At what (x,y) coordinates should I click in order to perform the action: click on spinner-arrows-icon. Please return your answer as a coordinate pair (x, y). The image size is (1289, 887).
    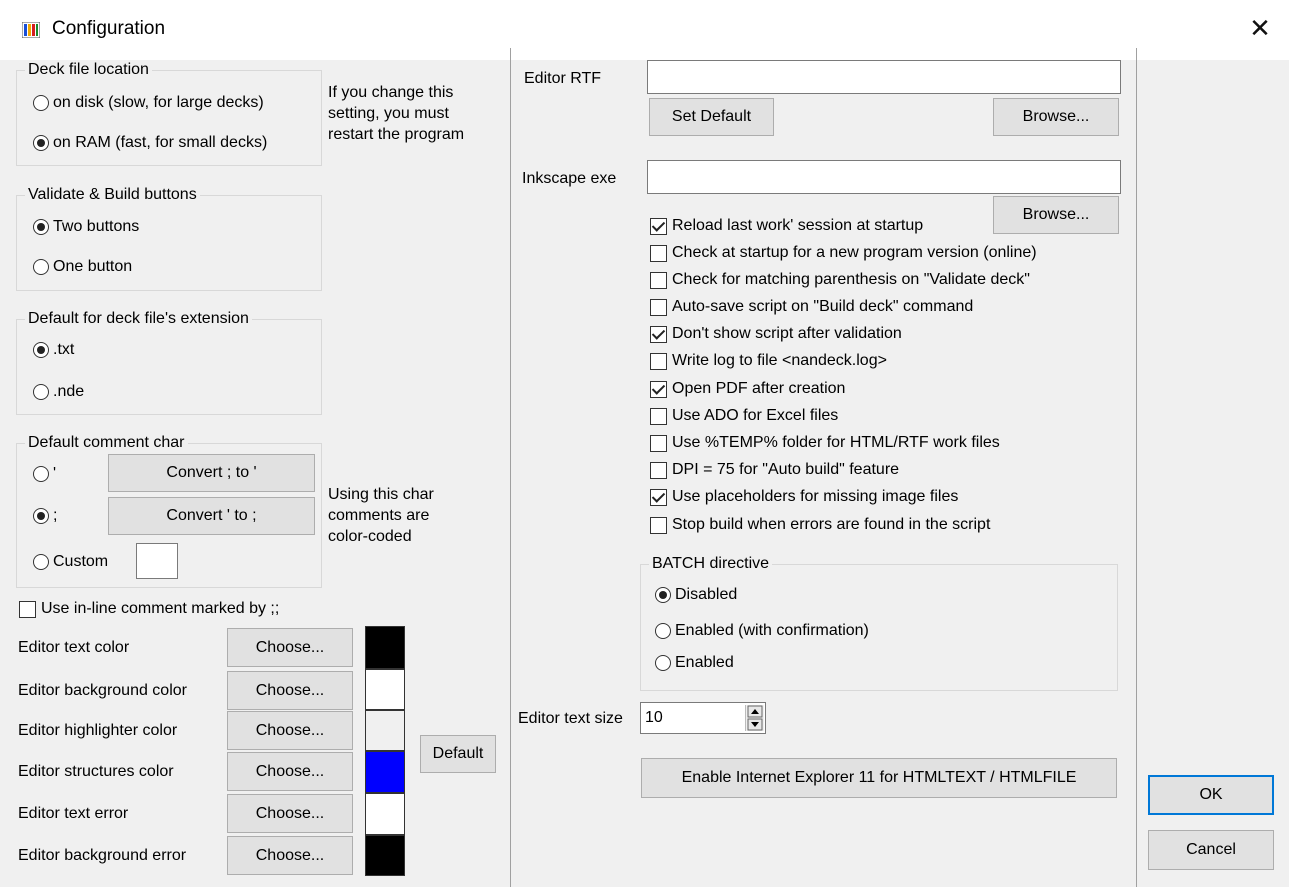
    Looking at the image, I should click on (755, 718).